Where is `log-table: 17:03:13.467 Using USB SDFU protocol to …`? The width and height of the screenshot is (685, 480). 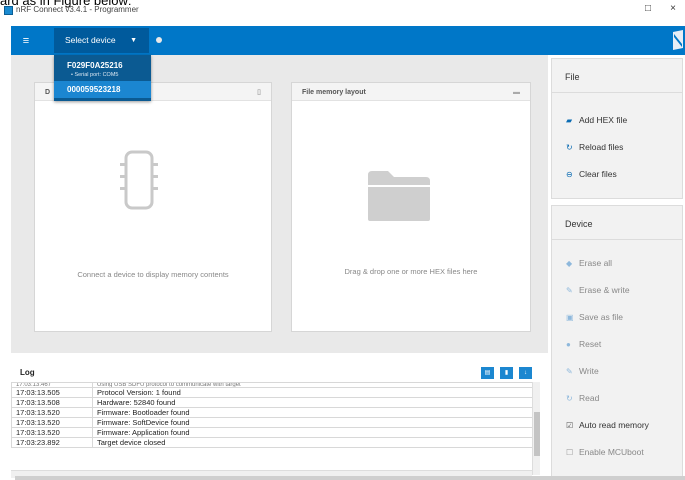
log-table: 17:03:13.467 Using USB SDFU protocol to … is located at coordinates (273, 415).